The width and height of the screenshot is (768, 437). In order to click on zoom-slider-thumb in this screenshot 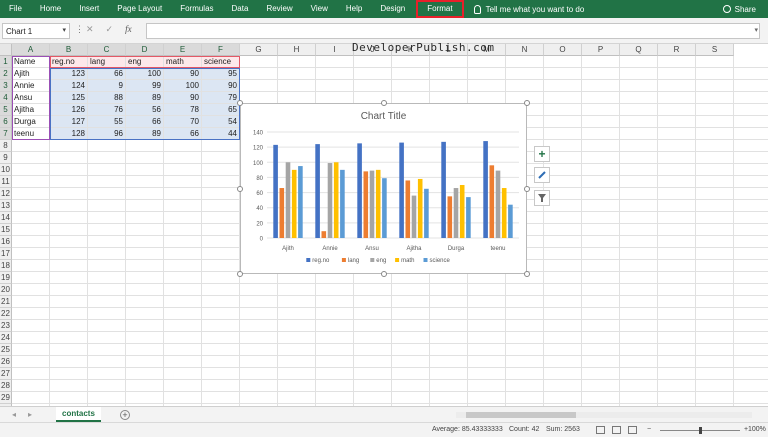, I will do `click(700, 430)`.